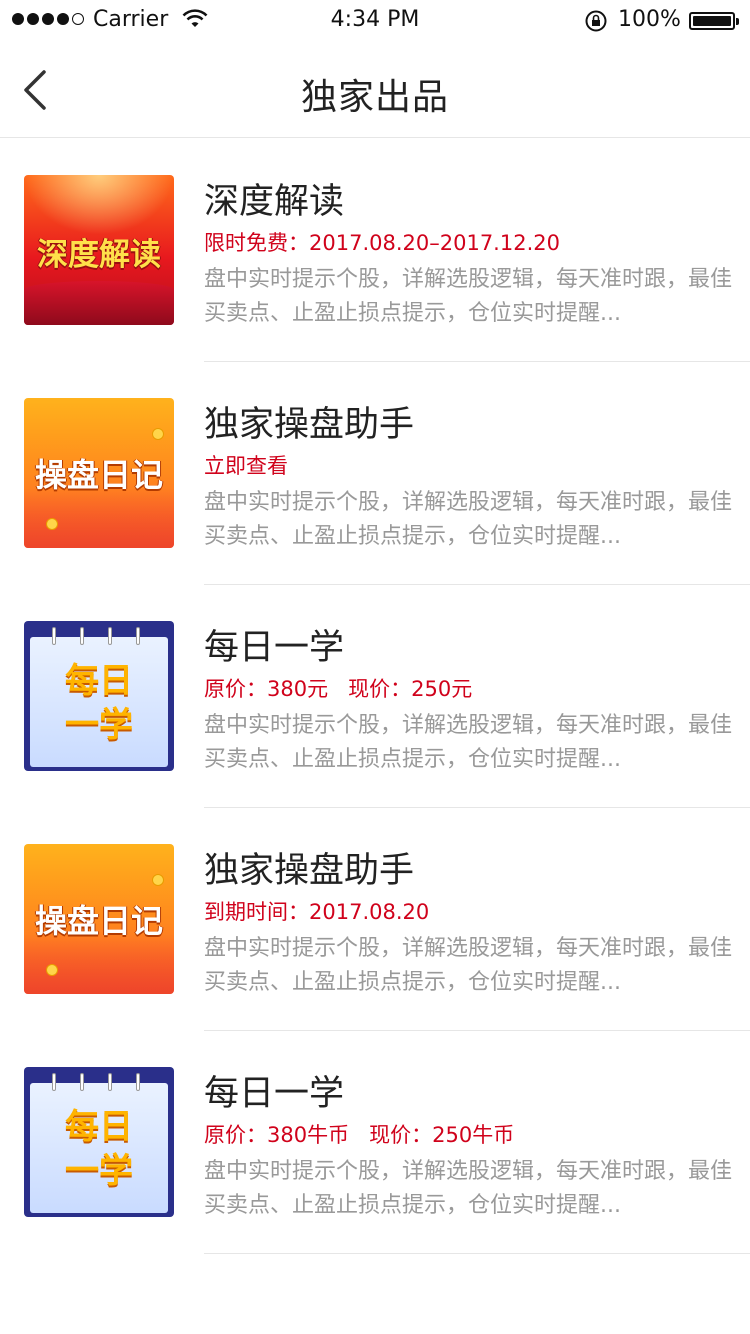 Image resolution: width=750 pixels, height=1334 pixels. Describe the element at coordinates (477, 1253) in the screenshot. I see `divider` at that location.